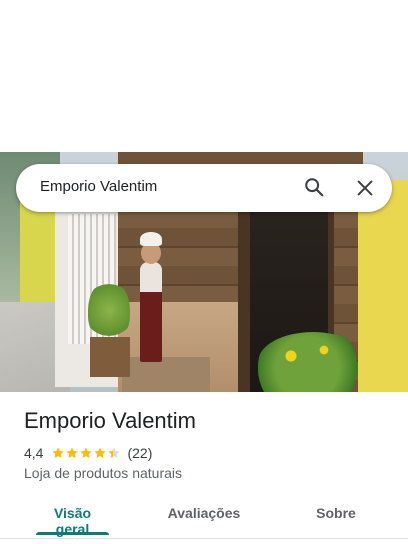  Describe the element at coordinates (204, 188) in the screenshot. I see `search-box: Emporio Valentim` at that location.